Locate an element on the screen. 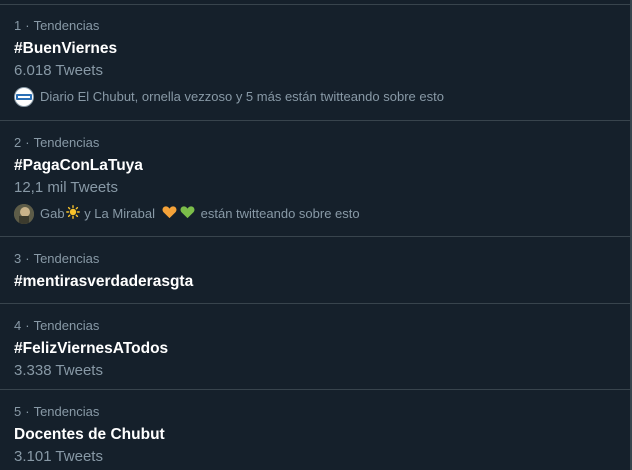 The width and height of the screenshot is (632, 470). trend-meta: 5 · Tendencias is located at coordinates (322, 412).